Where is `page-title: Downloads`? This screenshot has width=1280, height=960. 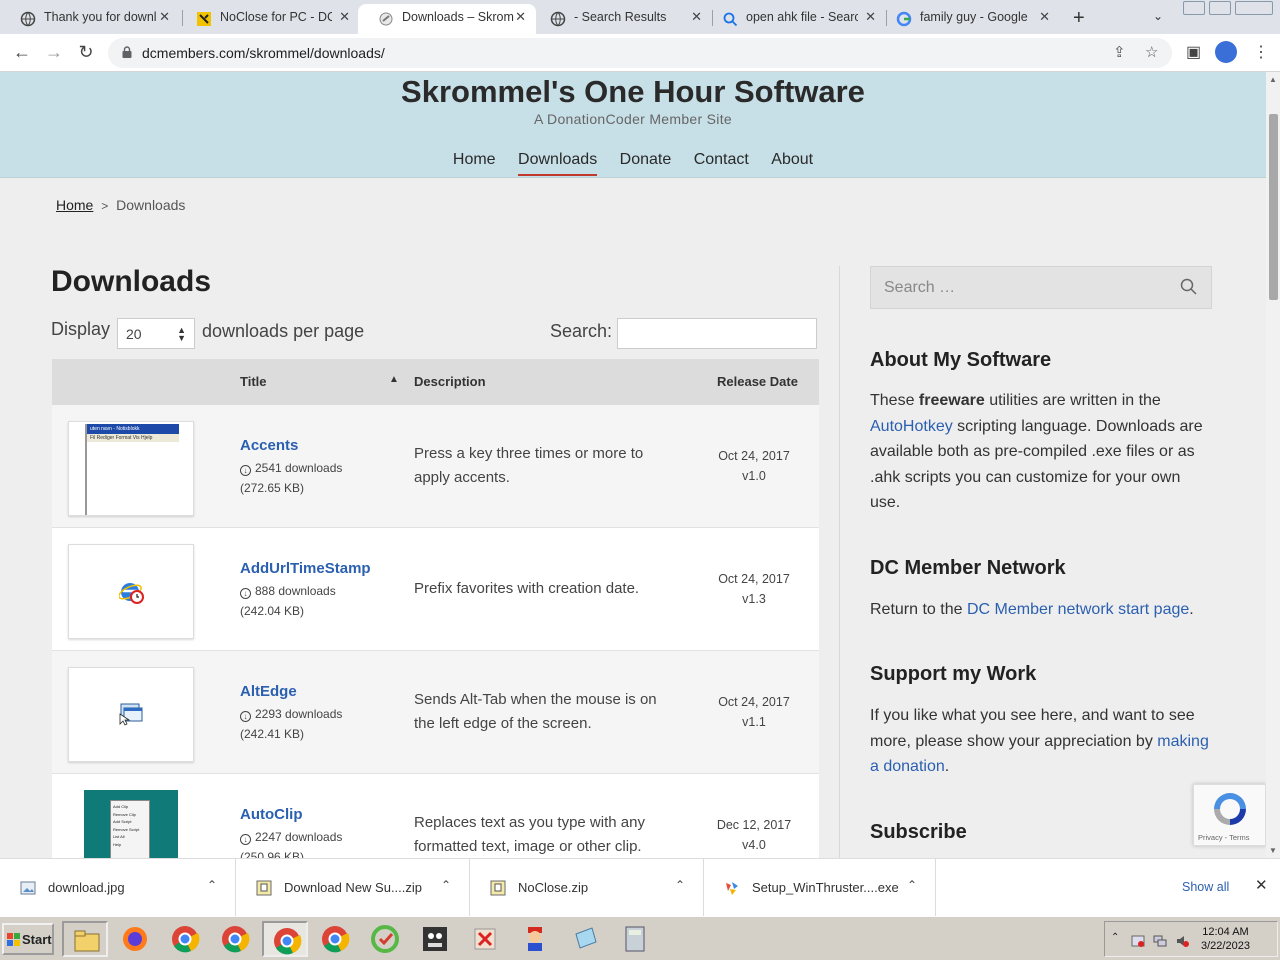
page-title: Downloads is located at coordinates (131, 281).